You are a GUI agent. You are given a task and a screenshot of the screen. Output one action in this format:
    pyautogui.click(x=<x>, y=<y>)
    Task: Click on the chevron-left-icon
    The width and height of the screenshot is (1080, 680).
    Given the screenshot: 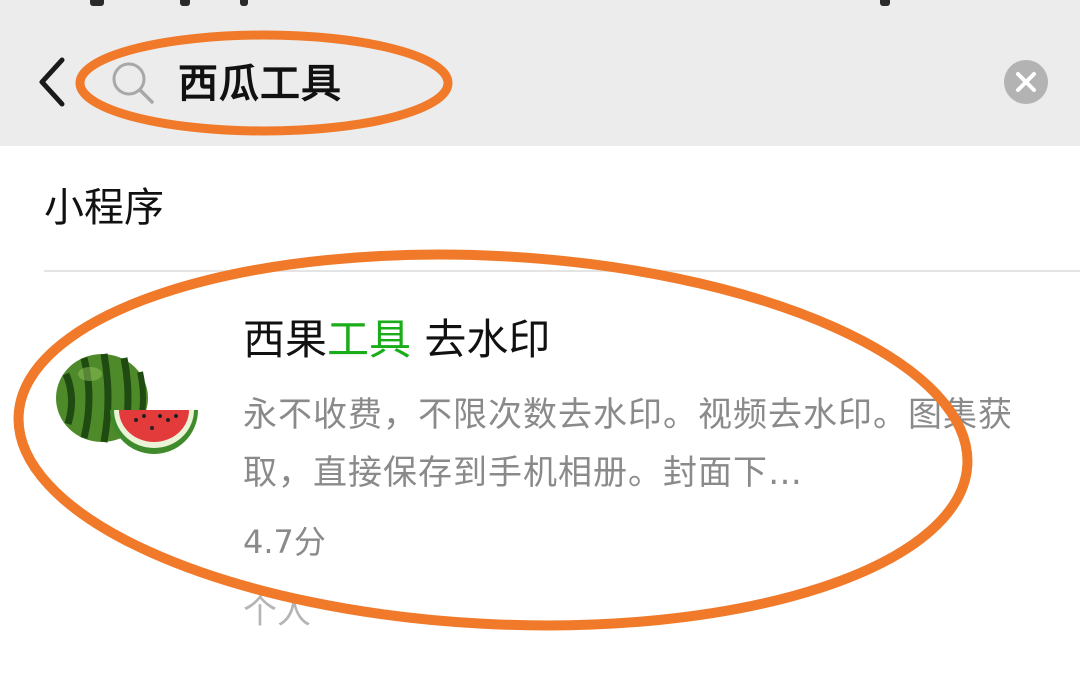 What is the action you would take?
    pyautogui.click(x=52, y=82)
    